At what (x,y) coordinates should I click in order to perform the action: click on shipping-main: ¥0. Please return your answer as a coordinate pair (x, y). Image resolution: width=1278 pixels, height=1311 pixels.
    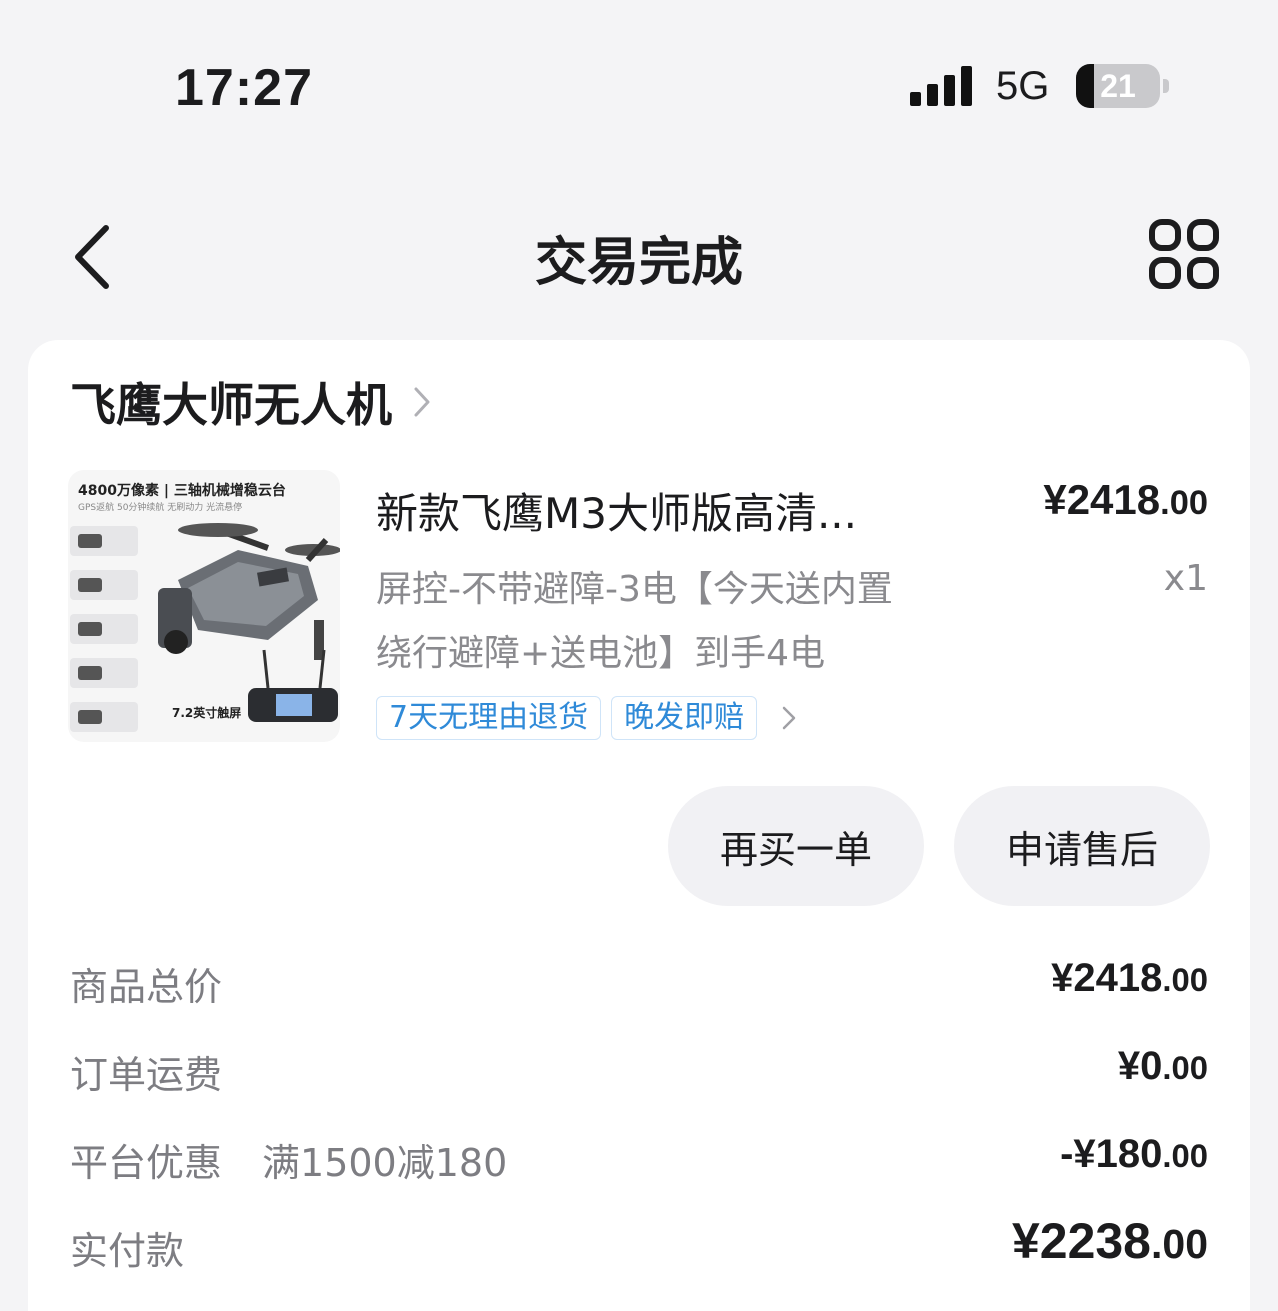
    Looking at the image, I should click on (1140, 1066).